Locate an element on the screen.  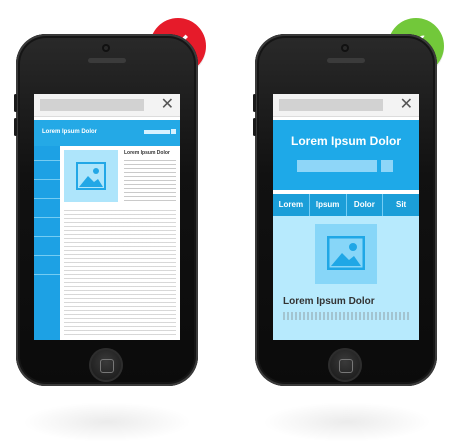
site-header: Lorem Ipsum Dolor is located at coordinates (107, 133).